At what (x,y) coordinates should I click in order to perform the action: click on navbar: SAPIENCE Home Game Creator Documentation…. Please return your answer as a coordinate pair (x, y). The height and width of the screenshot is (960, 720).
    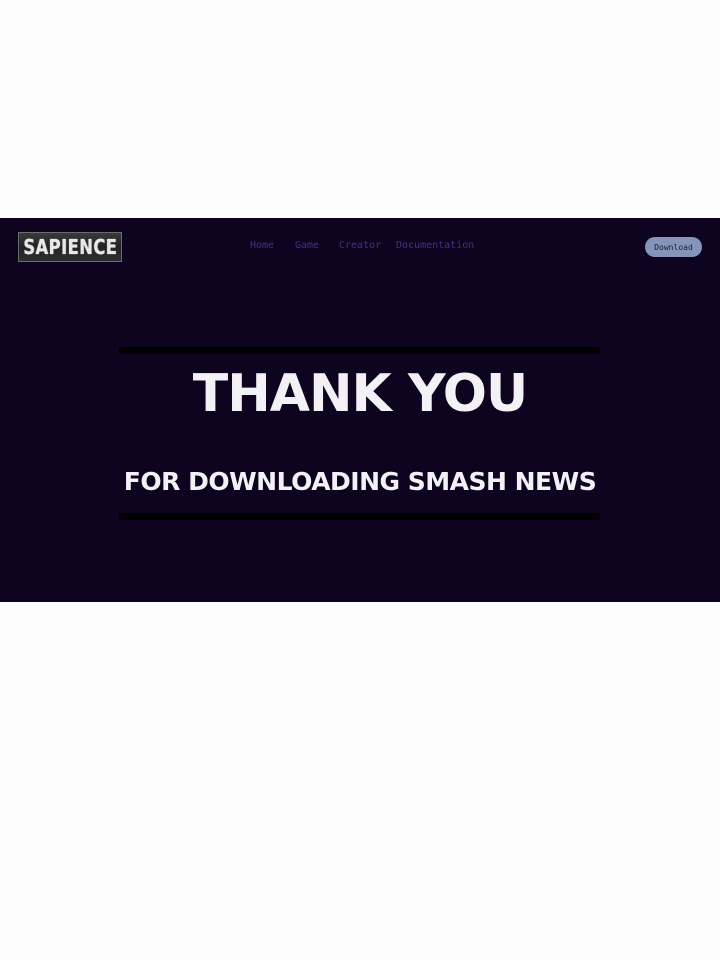
    Looking at the image, I should click on (360, 247).